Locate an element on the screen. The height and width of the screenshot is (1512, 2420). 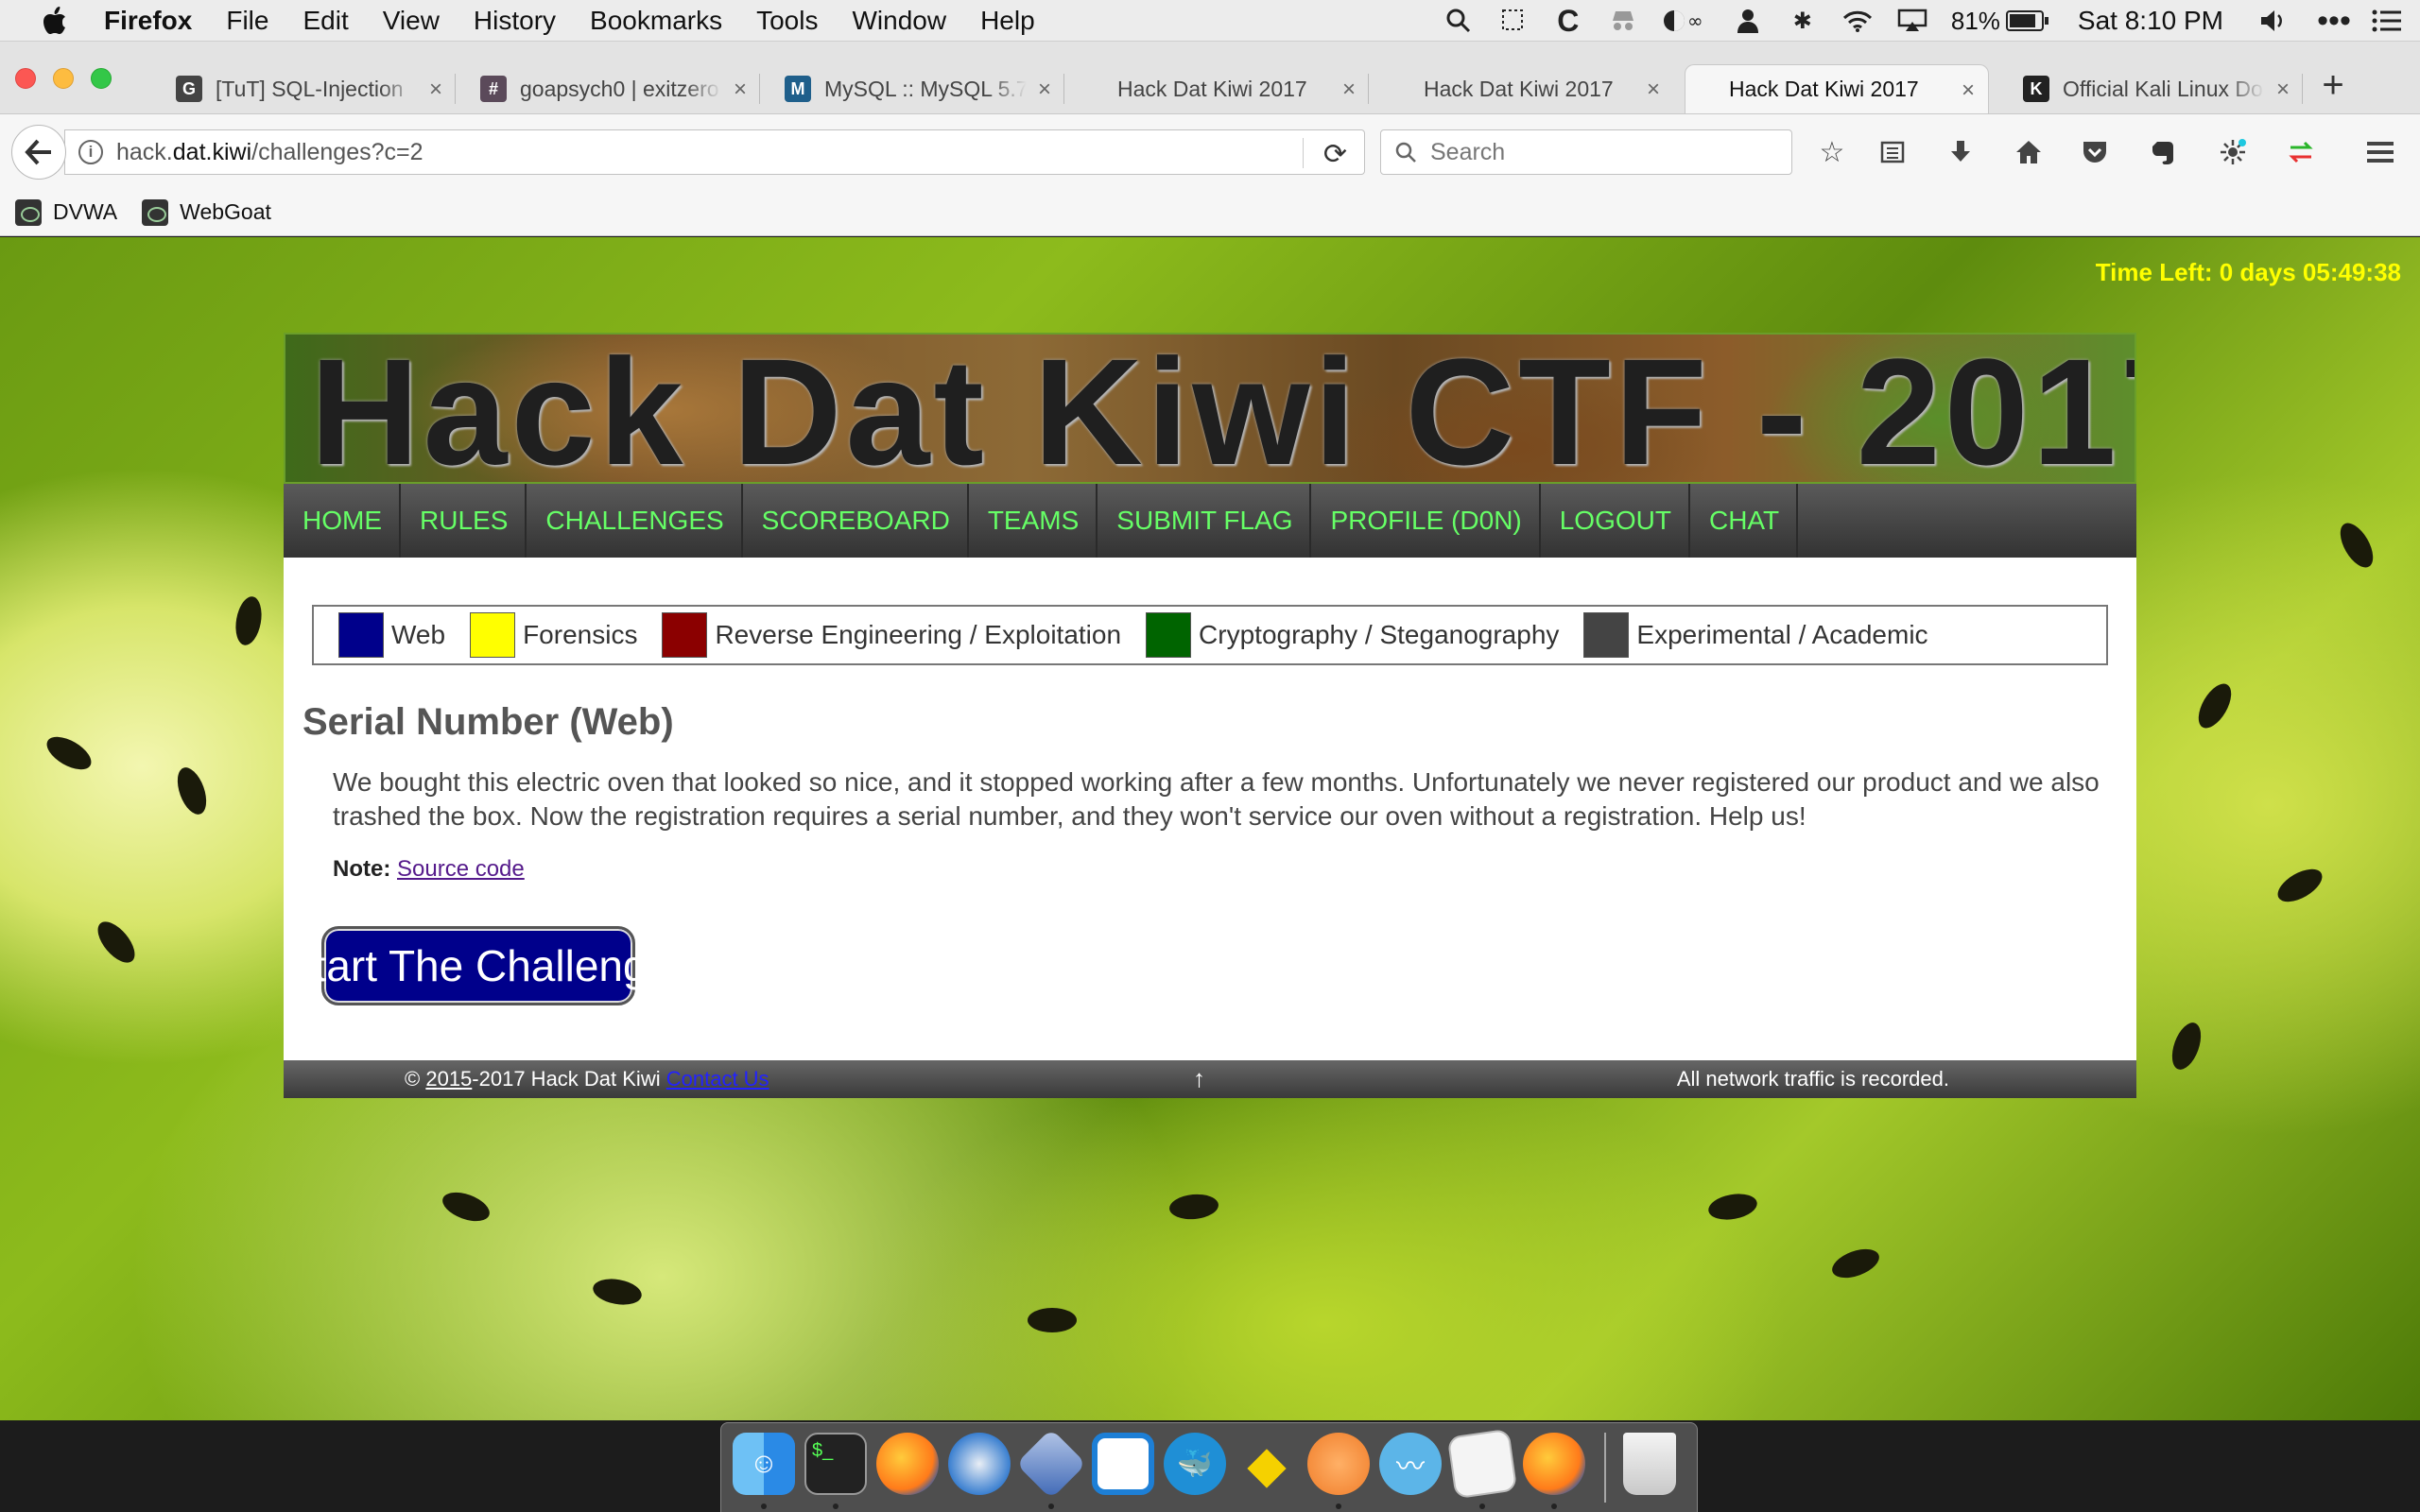
menu-bookmarks: Bookmarks is located at coordinates (656, 21).